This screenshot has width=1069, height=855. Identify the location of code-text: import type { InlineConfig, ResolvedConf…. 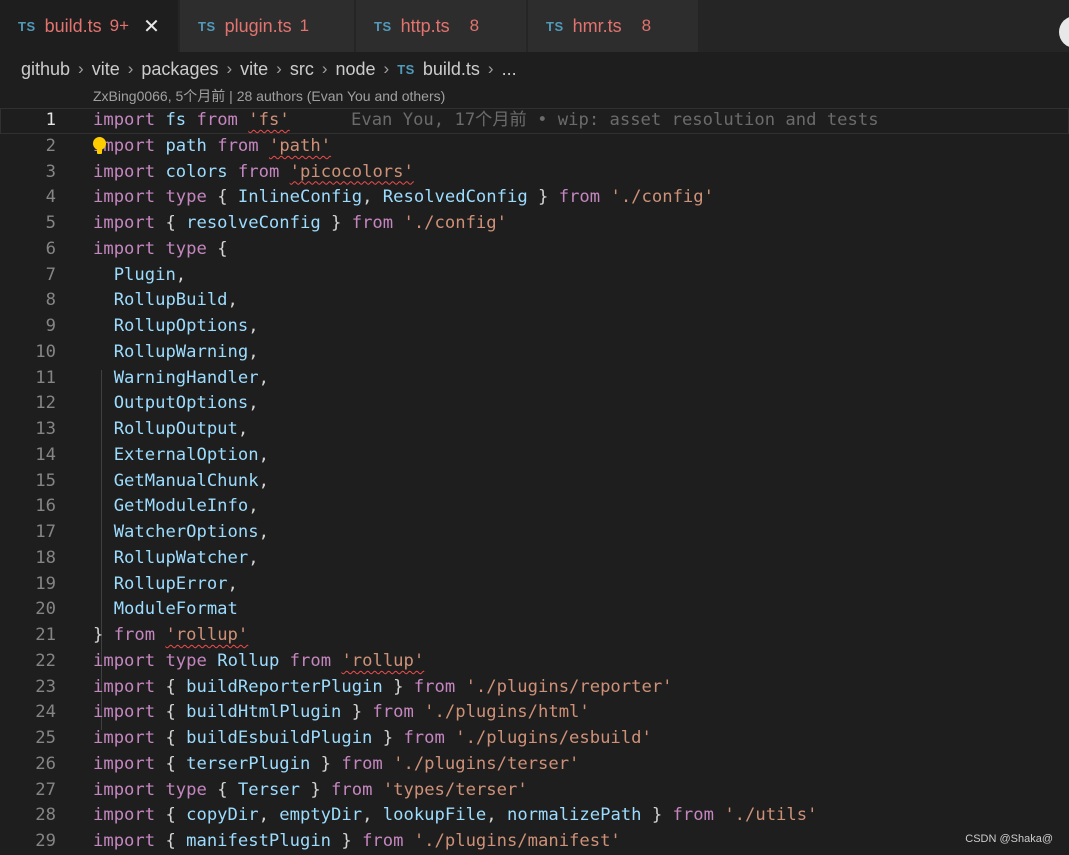
(403, 198).